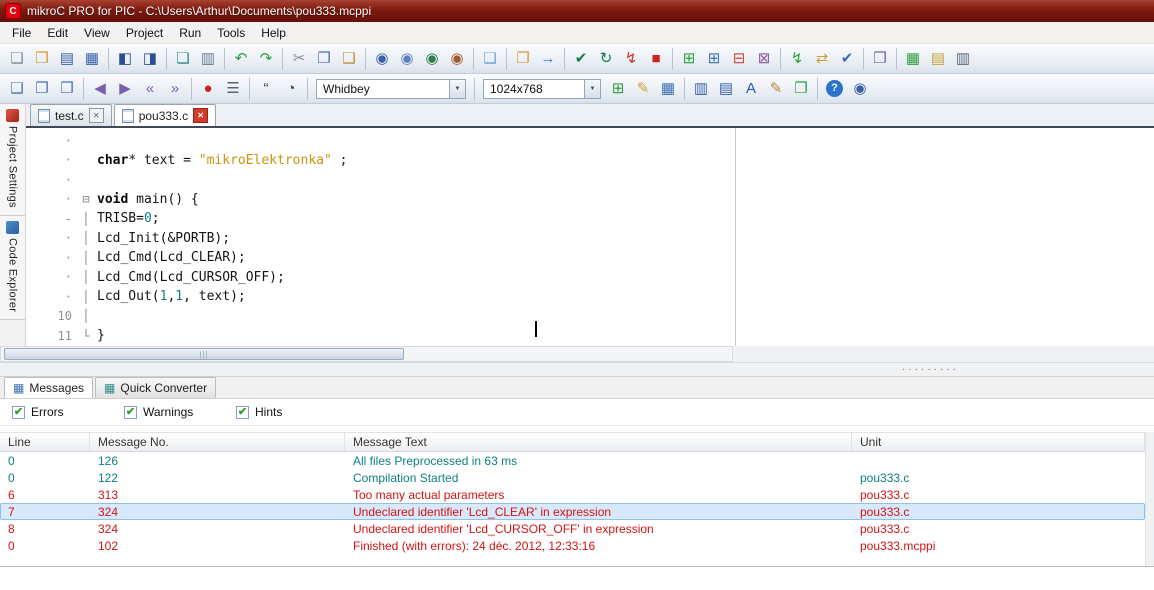 The image size is (1154, 590). What do you see at coordinates (913, 59) in the screenshot?
I see `library-manager-button: ▦` at bounding box center [913, 59].